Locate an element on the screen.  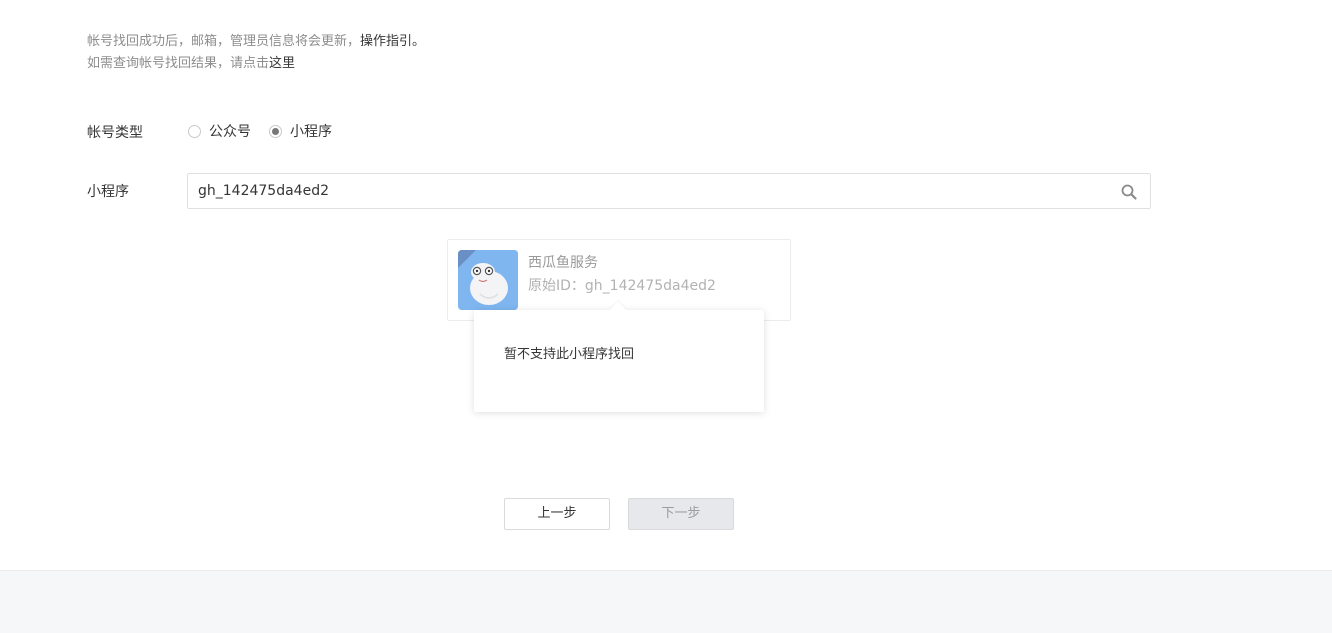
tips-line-1: 帐号找回成功后，邮箱，管理员信息将会更新，操作指引。 is located at coordinates (256, 42).